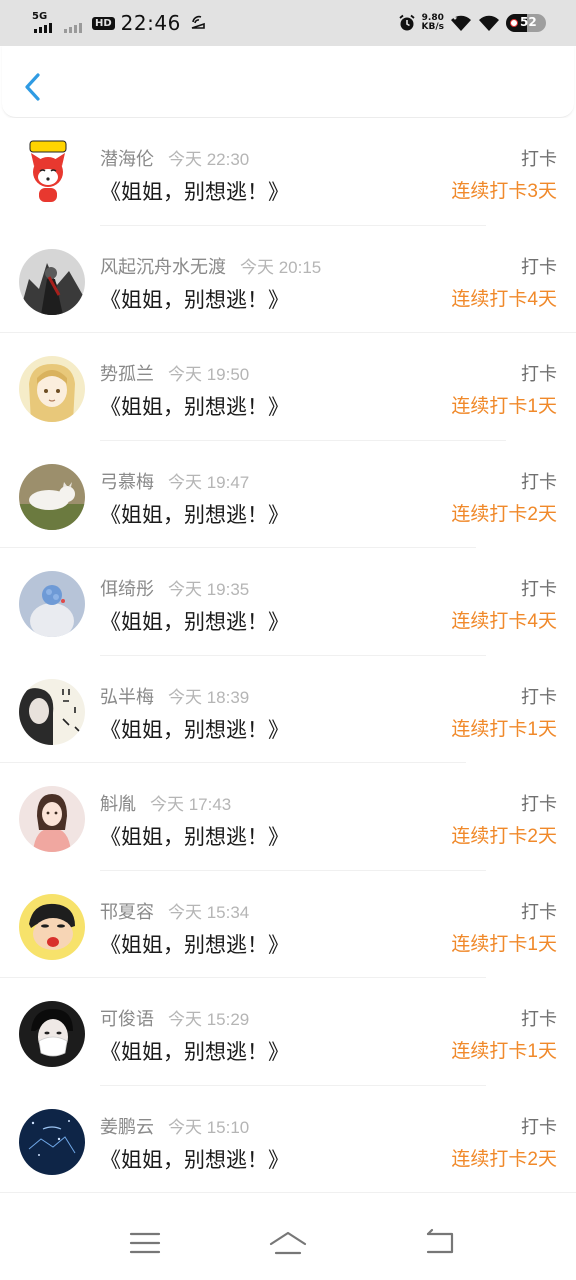  Describe the element at coordinates (472, 23) in the screenshot. I see `status-right: 9.80 KB/s 52` at that location.